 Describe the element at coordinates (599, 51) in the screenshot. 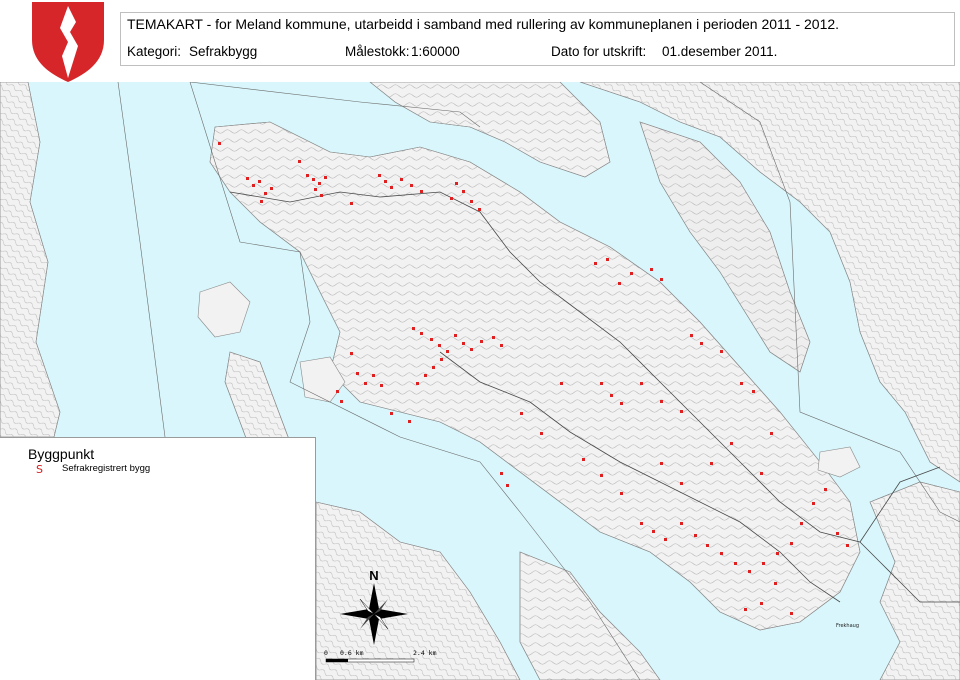

I see `date-label: Dato for utskrift:` at that location.